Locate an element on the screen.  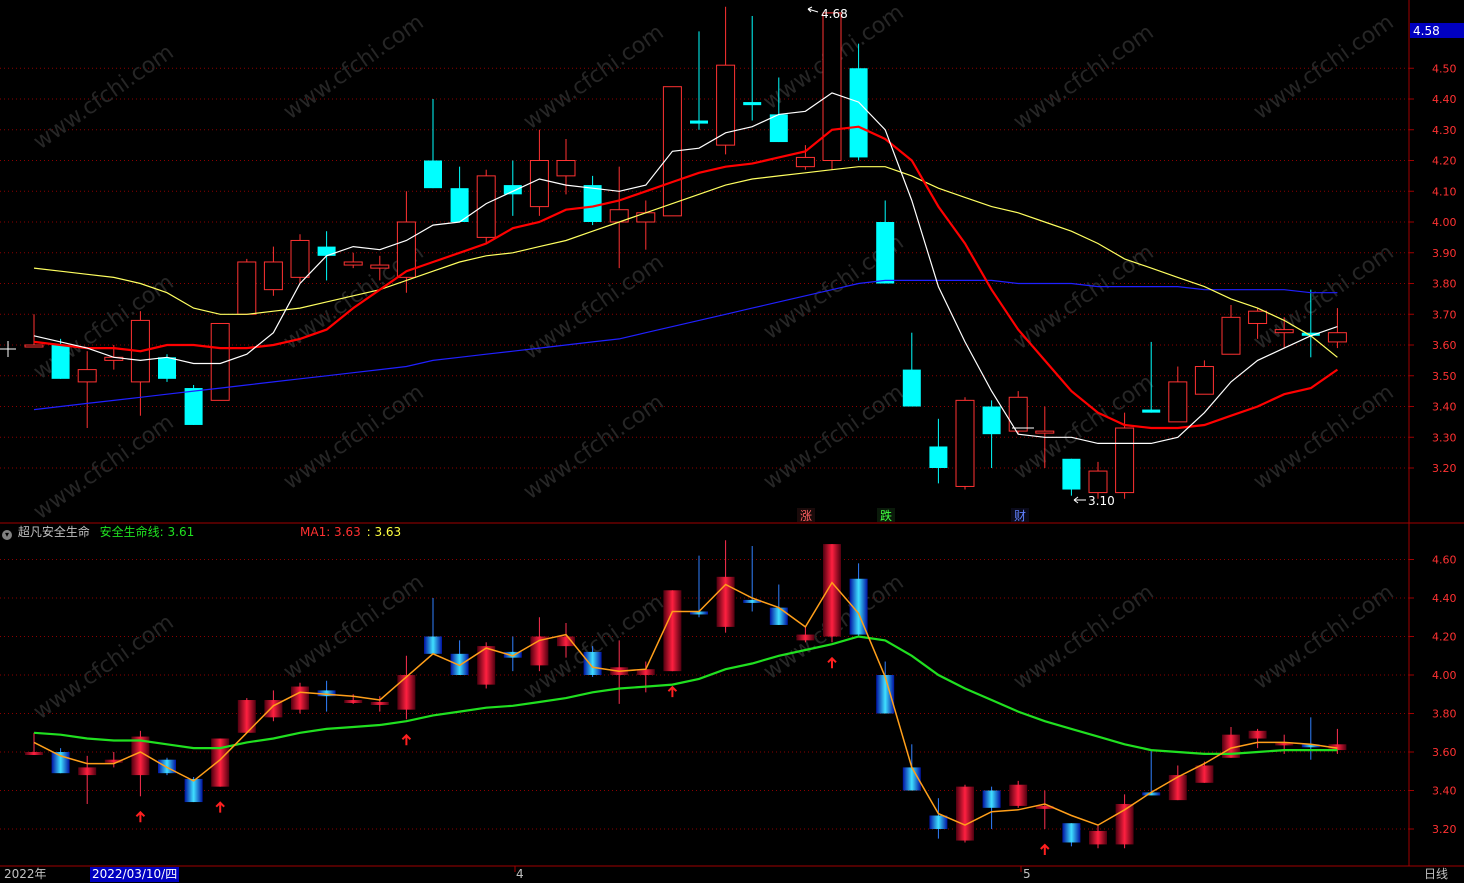
safe-life-line is located at coordinates (685, 695).